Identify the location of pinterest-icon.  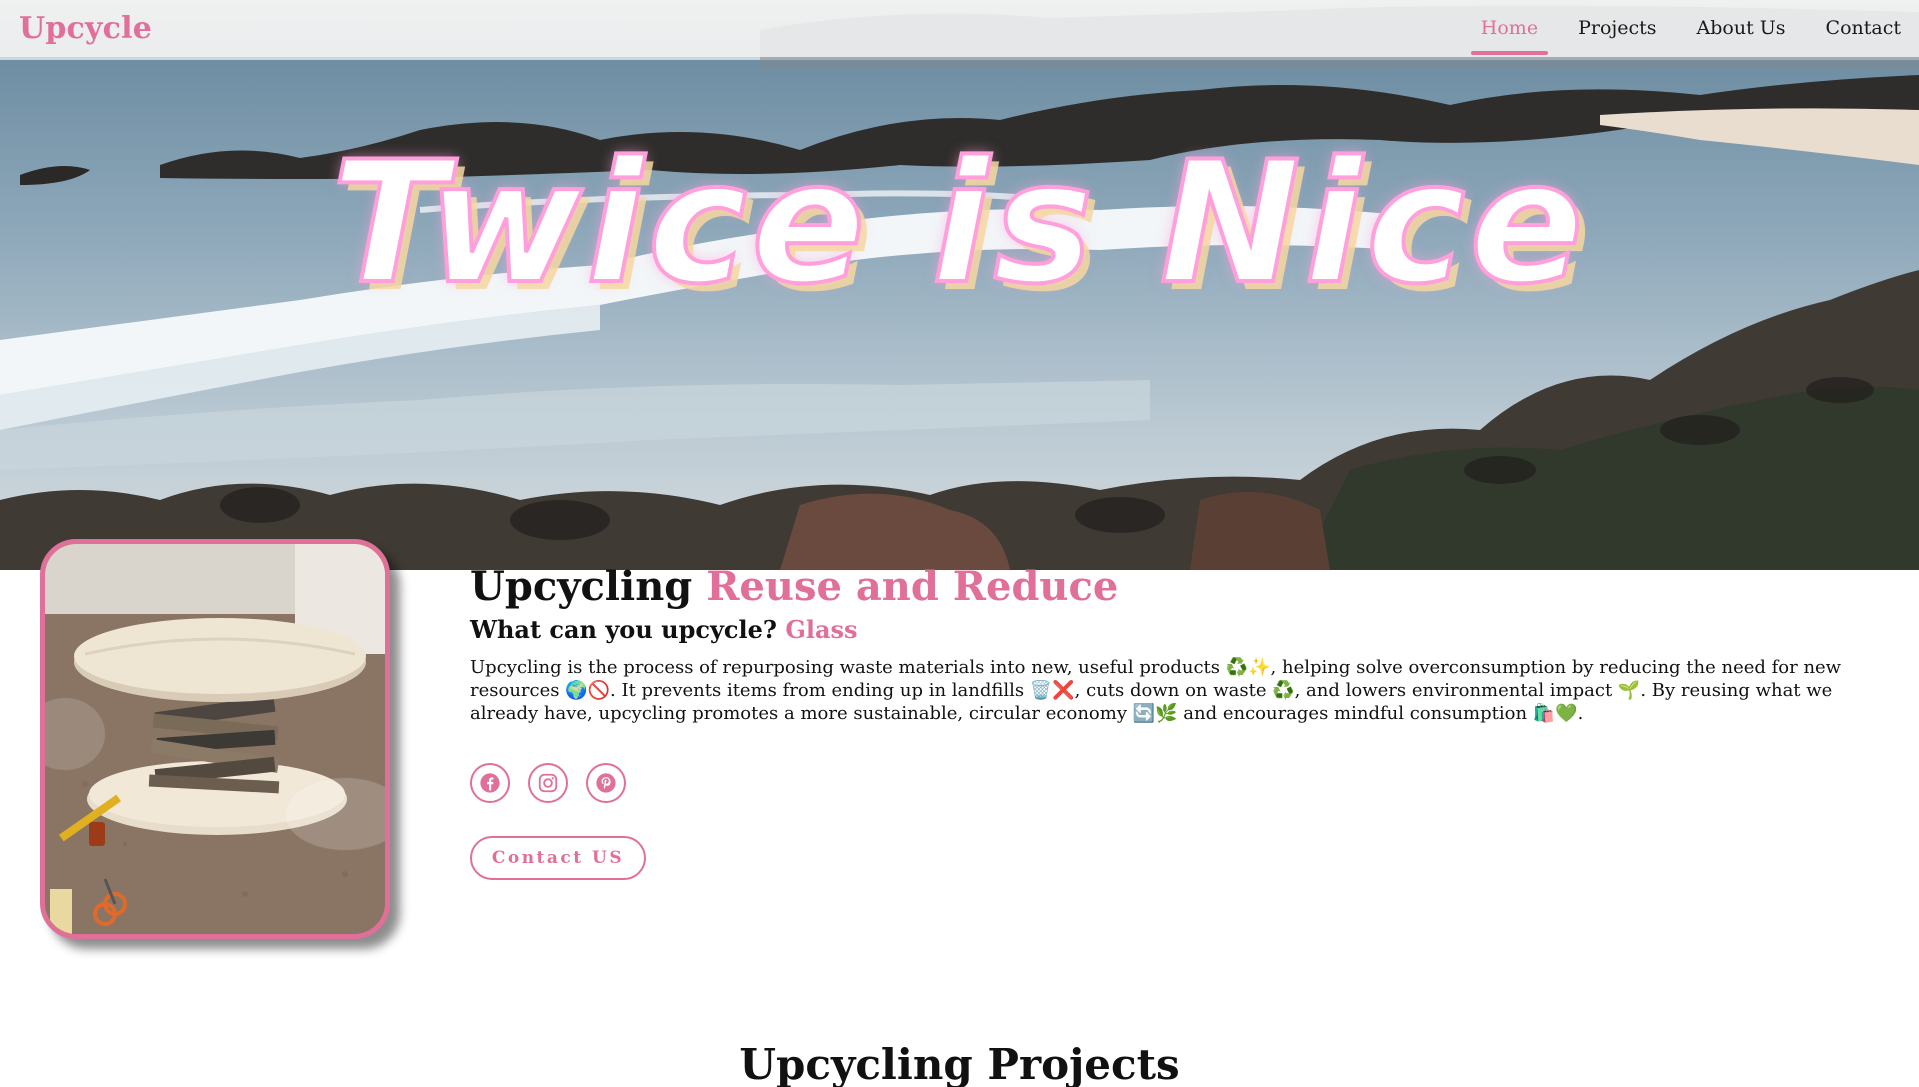
(606, 783).